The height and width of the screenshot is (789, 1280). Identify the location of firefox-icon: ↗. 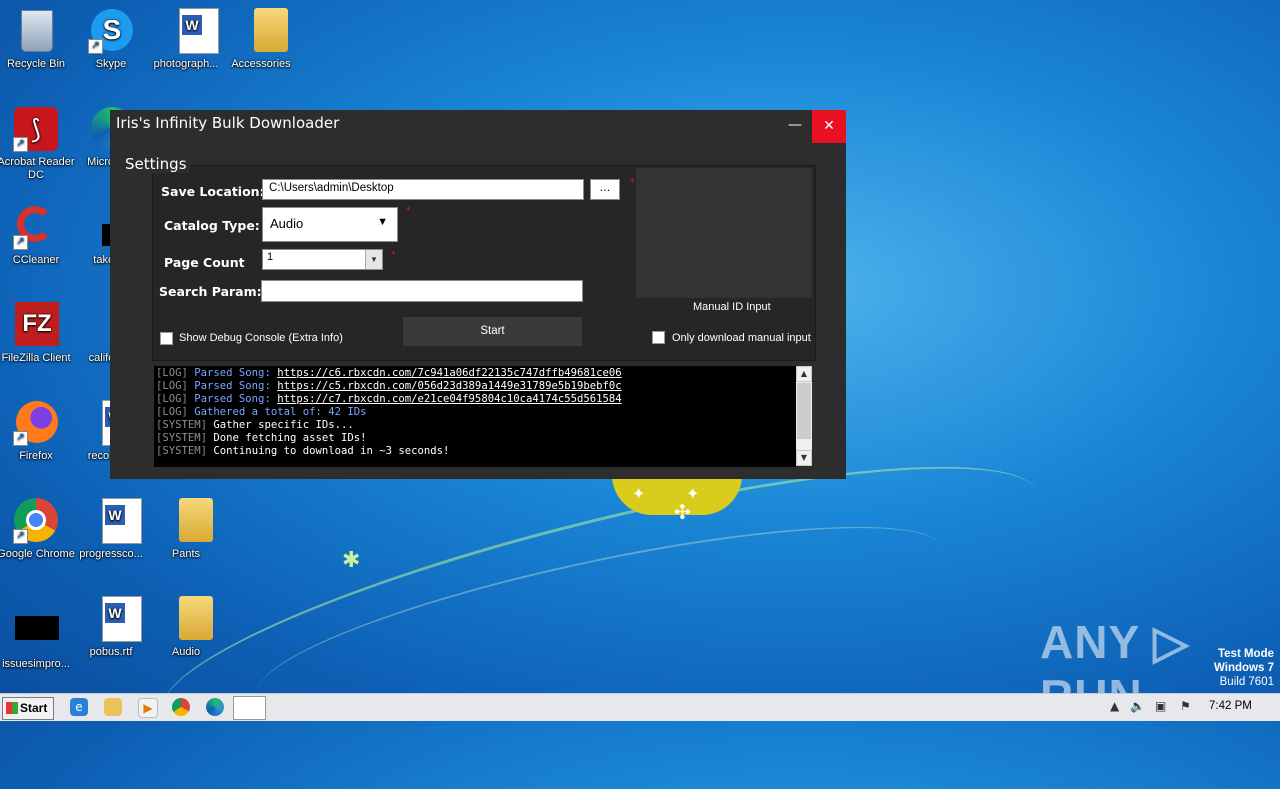
(36, 423).